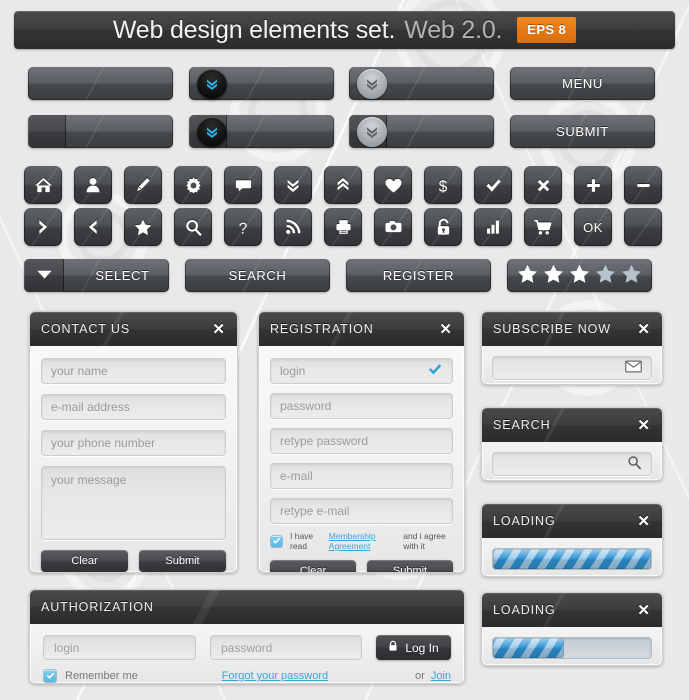 The width and height of the screenshot is (689, 700). What do you see at coordinates (133, 503) in the screenshot?
I see `message-field: your message` at bounding box center [133, 503].